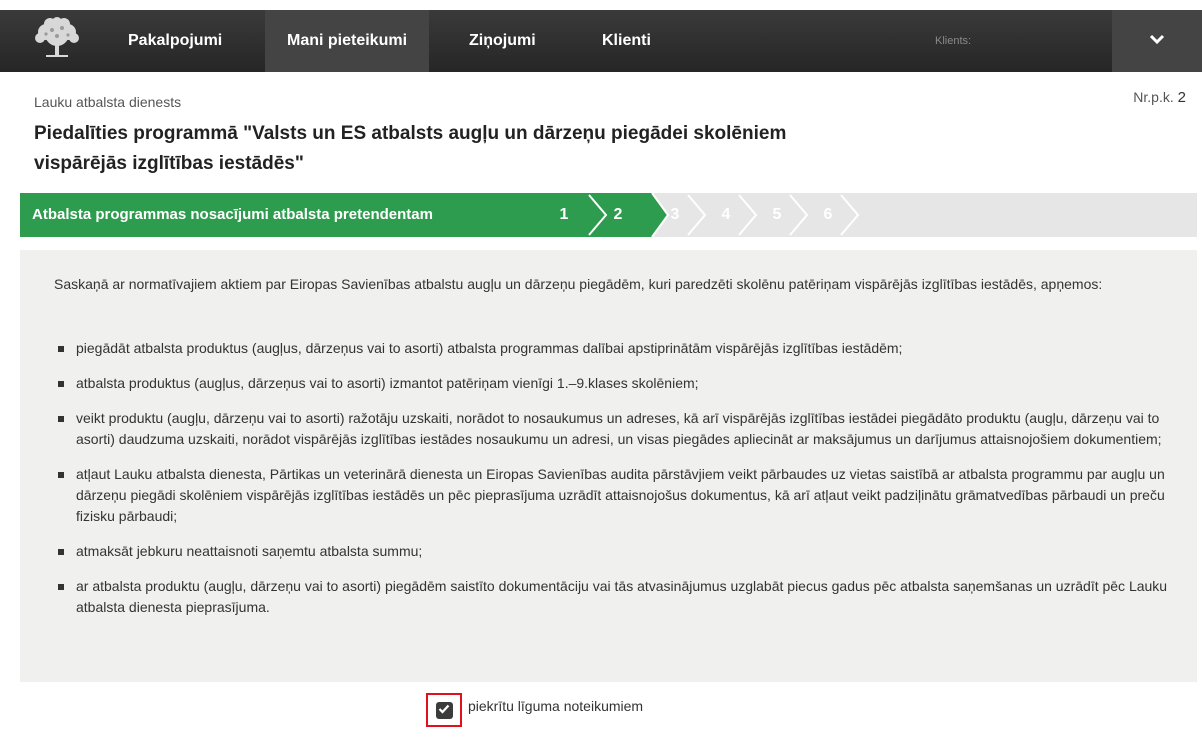 This screenshot has height=756, width=1202. Describe the element at coordinates (502, 41) in the screenshot. I see `nav-item-zinojumi: Ziņojumi` at that location.